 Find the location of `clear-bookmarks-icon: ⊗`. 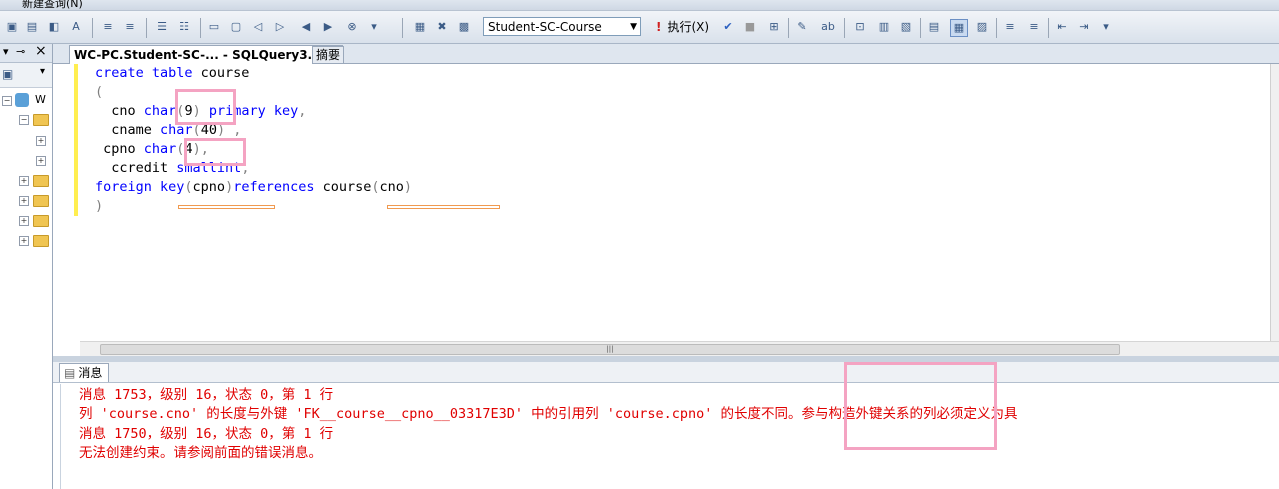

clear-bookmarks-icon: ⊗ is located at coordinates (352, 27).